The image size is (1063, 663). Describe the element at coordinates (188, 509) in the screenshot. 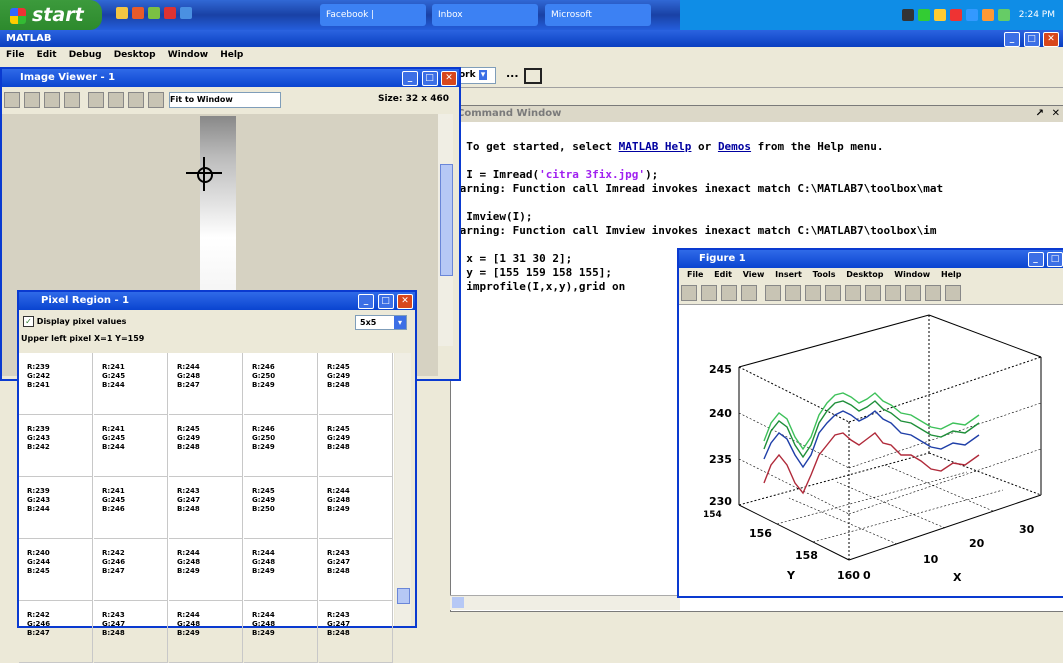

I see `pixel-value: B:248` at that location.